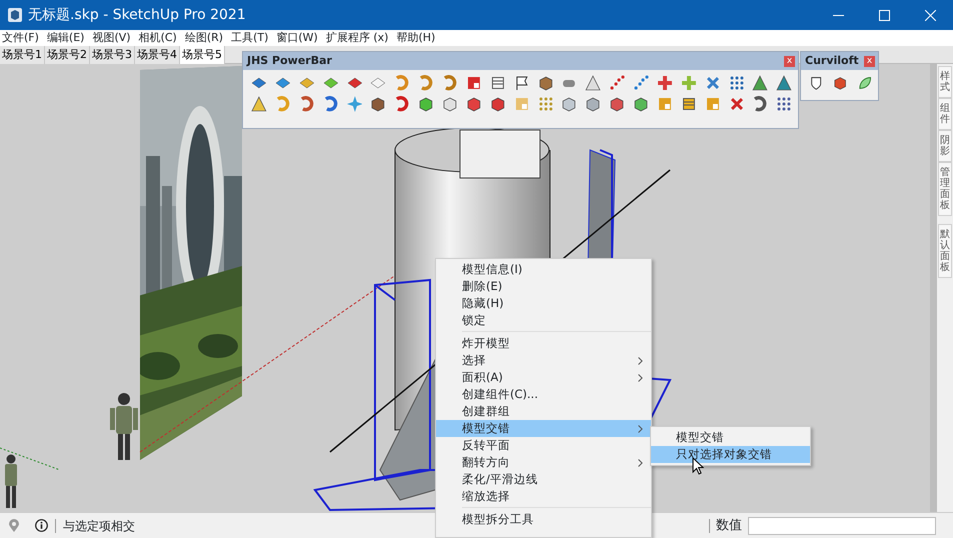 This screenshot has height=538, width=953. I want to click on measurements-field, so click(842, 525).